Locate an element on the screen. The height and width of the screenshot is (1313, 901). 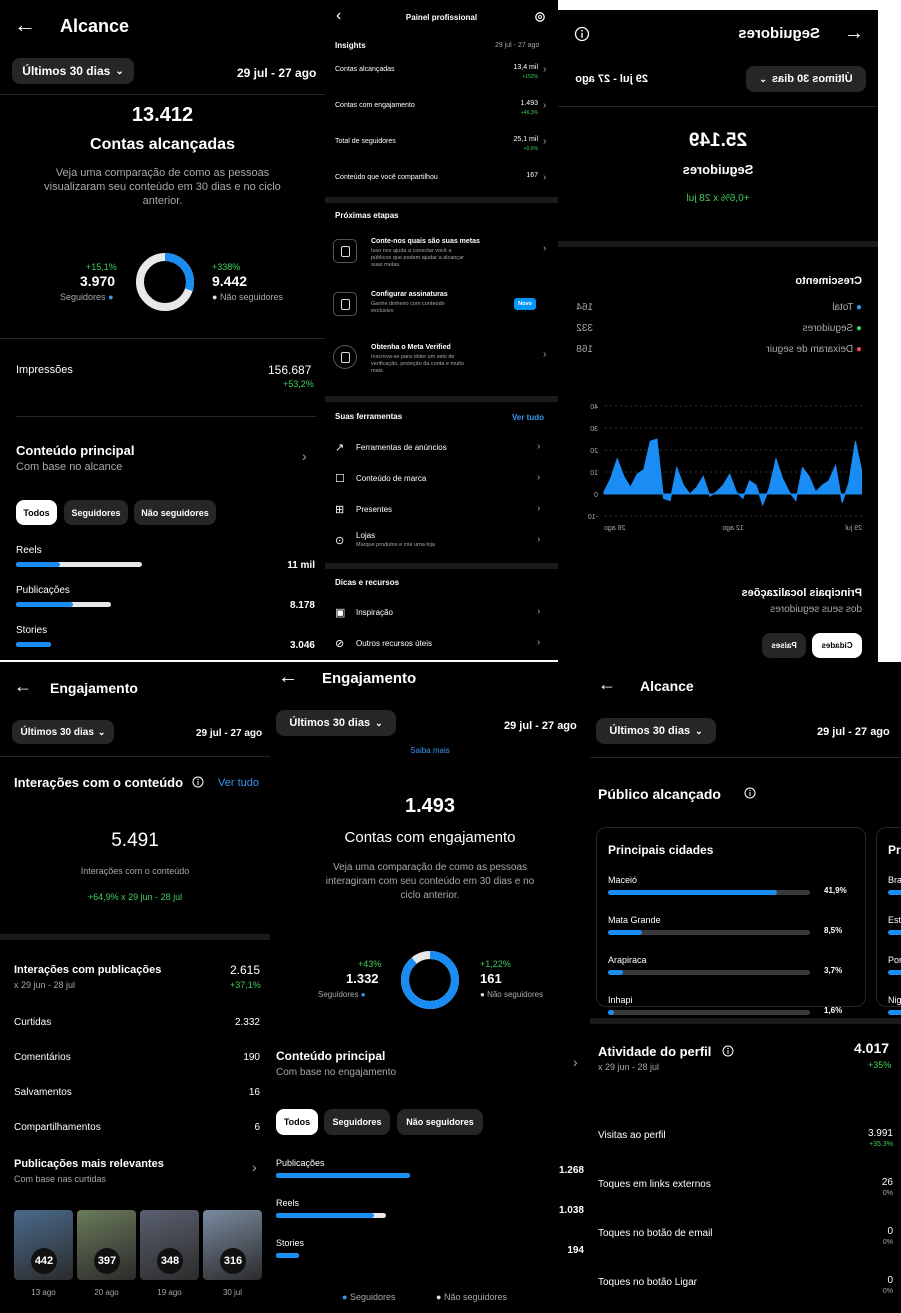
post-thumbnail: 442 is located at coordinates (43, 1245).